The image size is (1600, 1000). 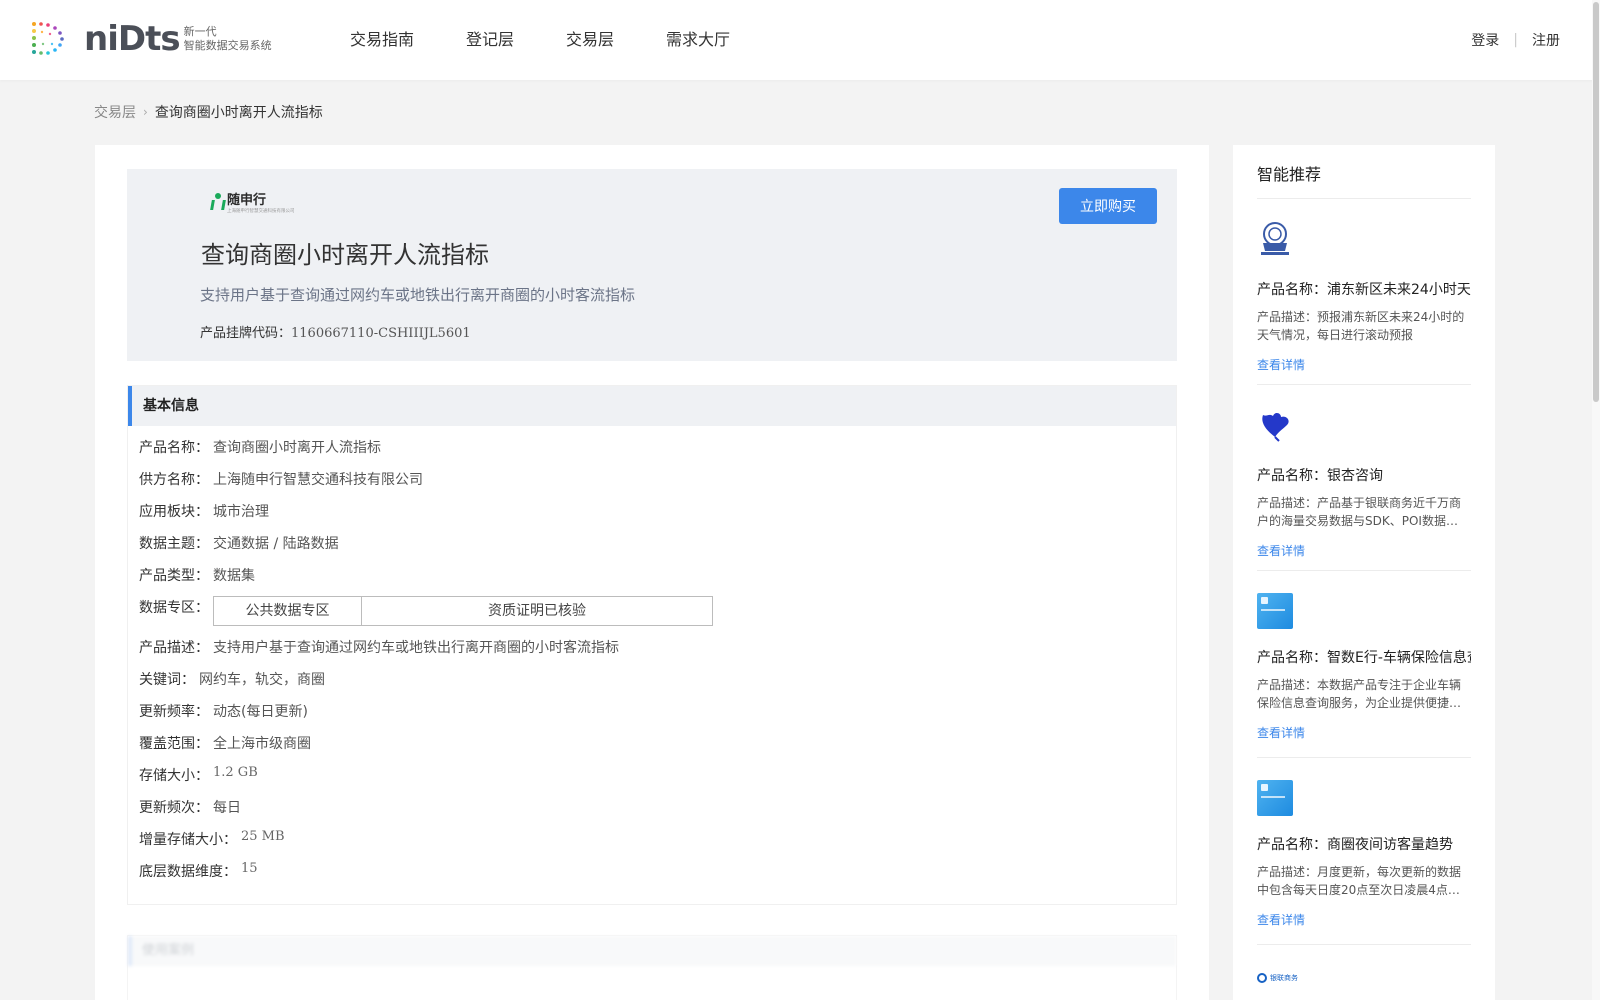 What do you see at coordinates (1275, 427) in the screenshot?
I see `ginkgo-leaf-logo-icon` at bounding box center [1275, 427].